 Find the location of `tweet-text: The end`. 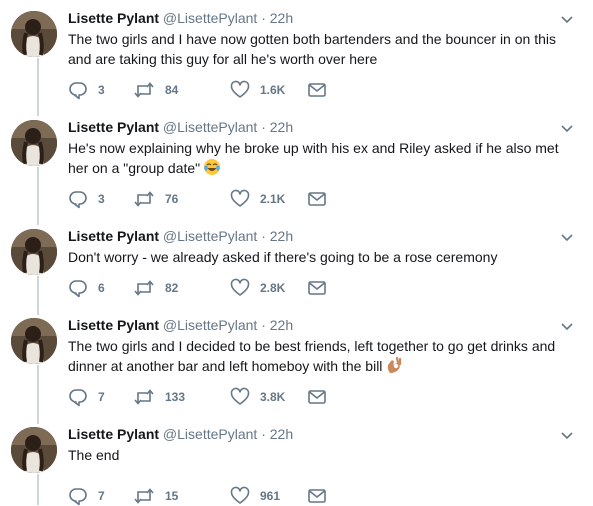

tweet-text: The end is located at coordinates (94, 455).